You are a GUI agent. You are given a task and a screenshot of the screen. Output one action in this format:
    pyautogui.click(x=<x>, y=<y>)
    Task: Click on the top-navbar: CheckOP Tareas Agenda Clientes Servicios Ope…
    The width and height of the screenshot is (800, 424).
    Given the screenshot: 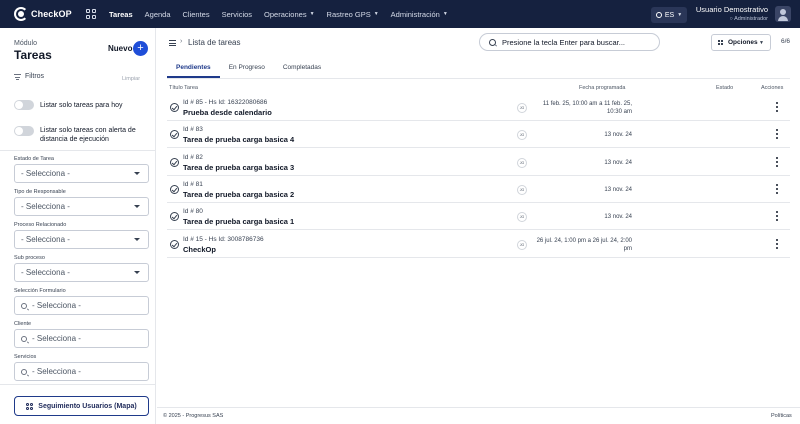 What is the action you would take?
    pyautogui.click(x=400, y=14)
    